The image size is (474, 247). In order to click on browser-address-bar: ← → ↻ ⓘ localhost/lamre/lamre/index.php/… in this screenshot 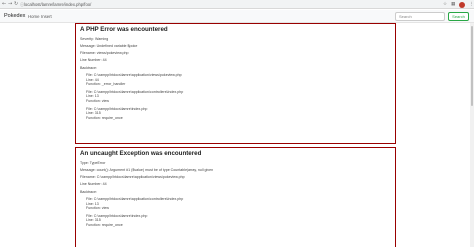, I will do `click(237, 4)`.